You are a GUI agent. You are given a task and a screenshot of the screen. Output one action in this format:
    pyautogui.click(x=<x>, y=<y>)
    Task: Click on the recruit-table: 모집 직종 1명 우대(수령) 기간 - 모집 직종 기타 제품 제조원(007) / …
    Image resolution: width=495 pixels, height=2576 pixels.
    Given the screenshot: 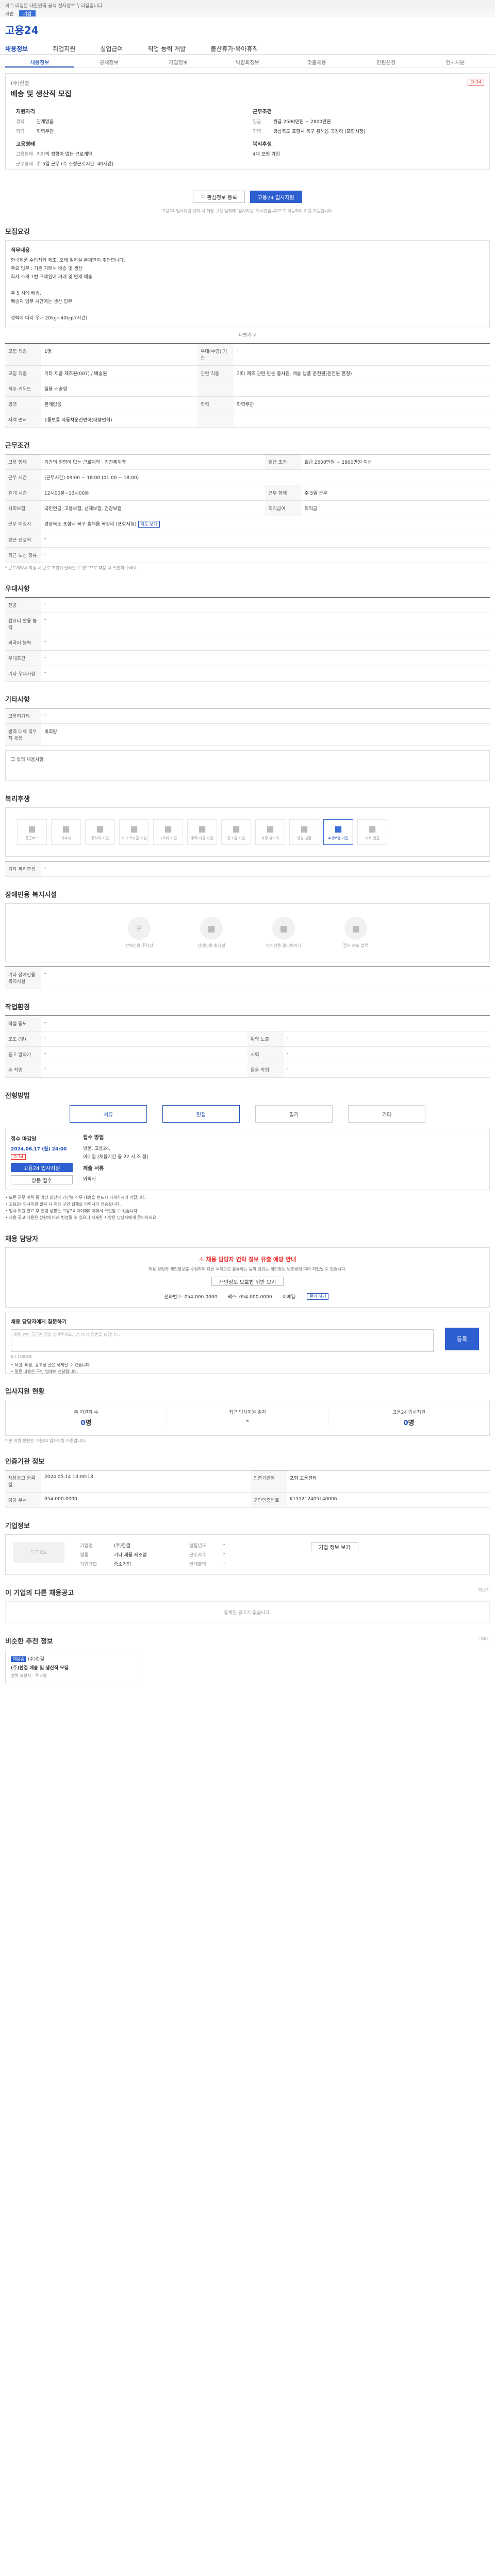 What is the action you would take?
    pyautogui.click(x=247, y=385)
    